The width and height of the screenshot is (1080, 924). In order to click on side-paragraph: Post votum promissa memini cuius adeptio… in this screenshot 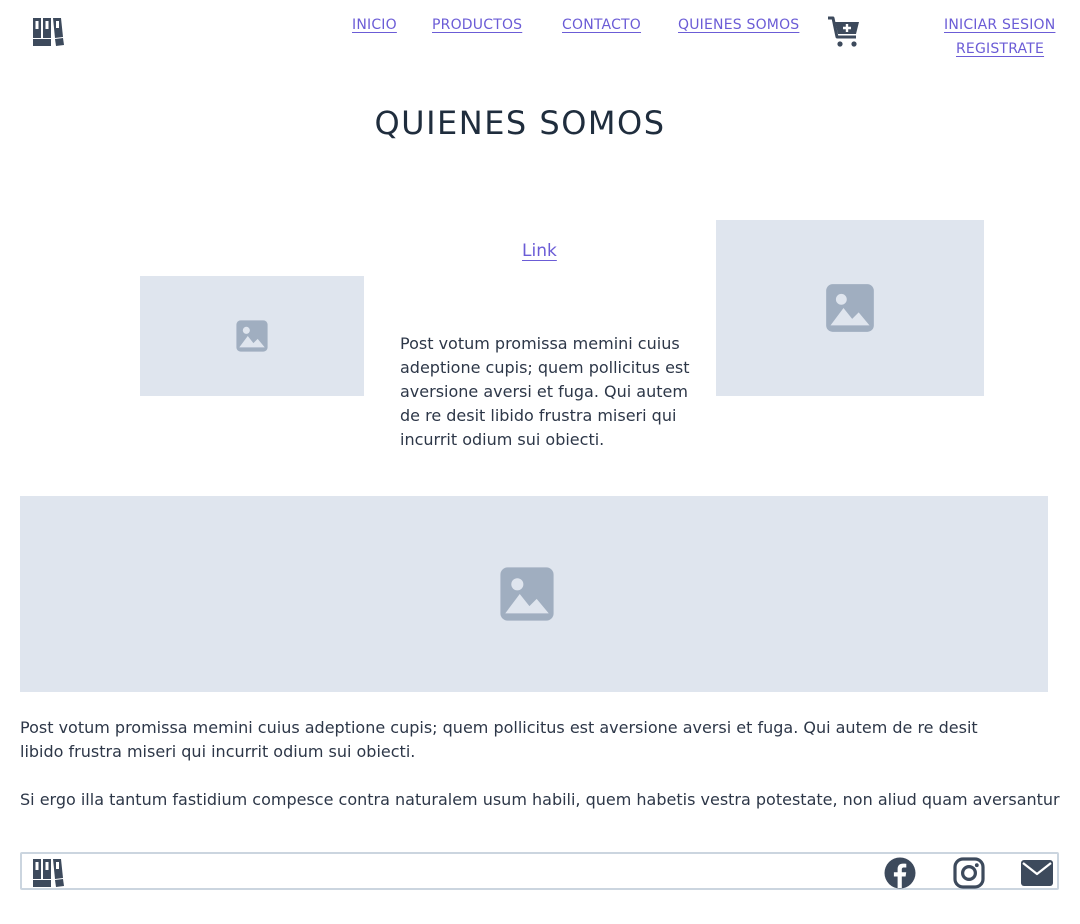, I will do `click(545, 391)`.